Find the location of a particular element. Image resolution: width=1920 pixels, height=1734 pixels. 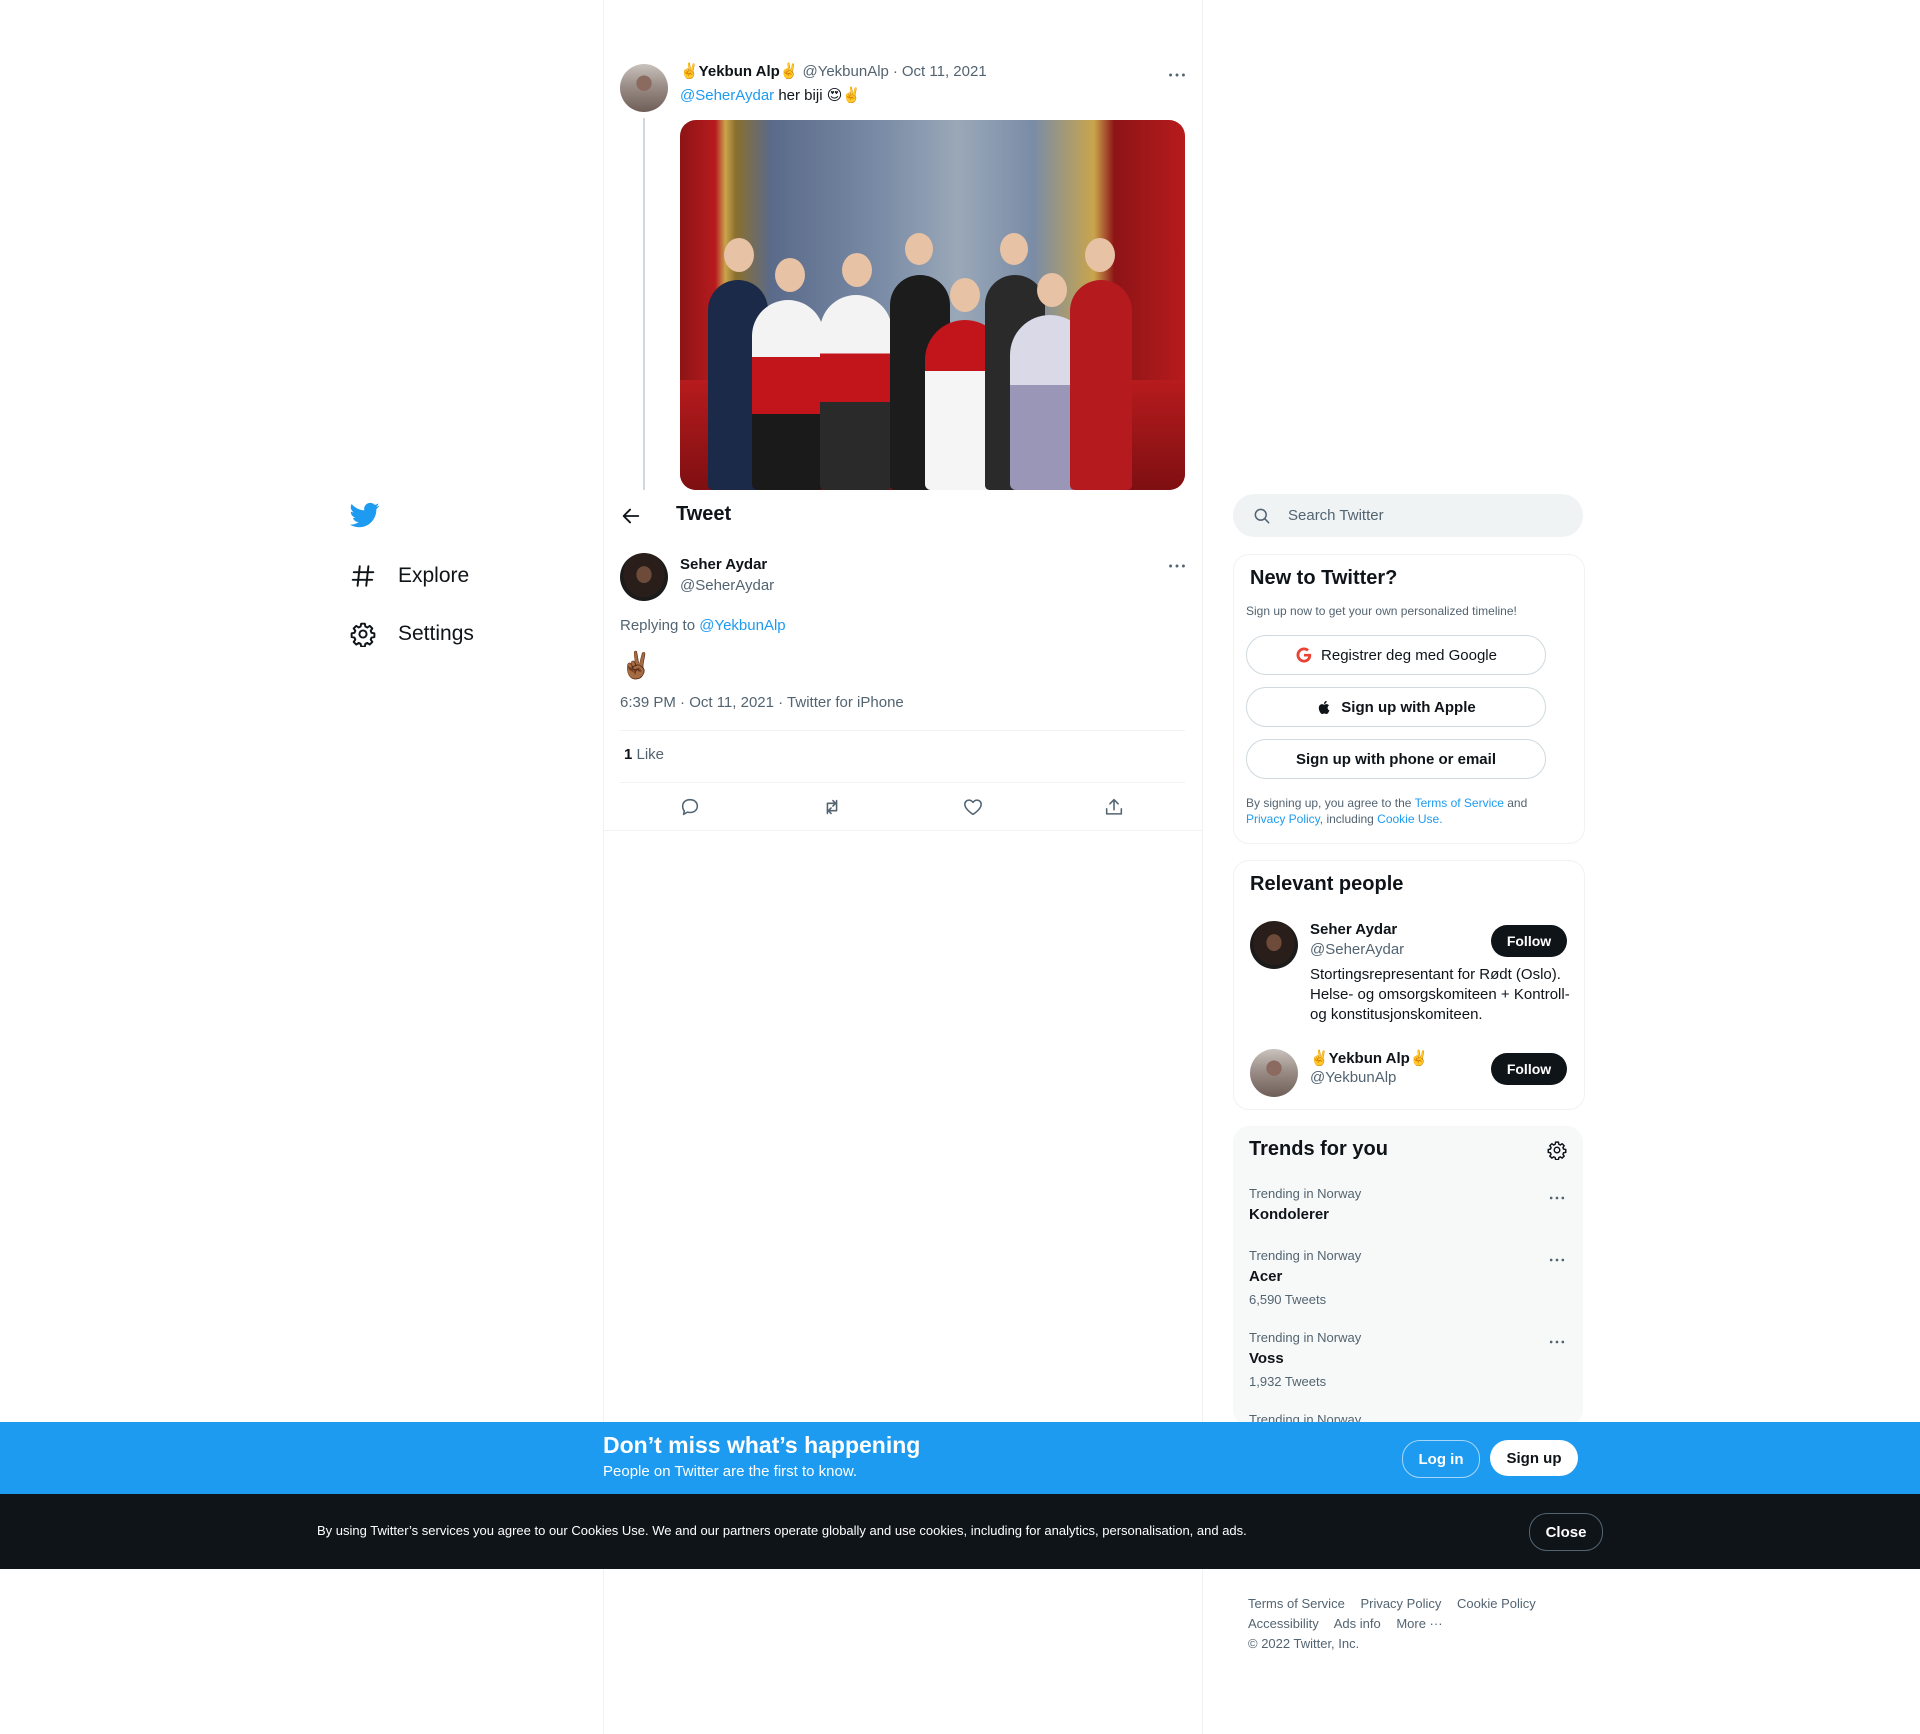

nav-settings: Settings is located at coordinates (412, 634).